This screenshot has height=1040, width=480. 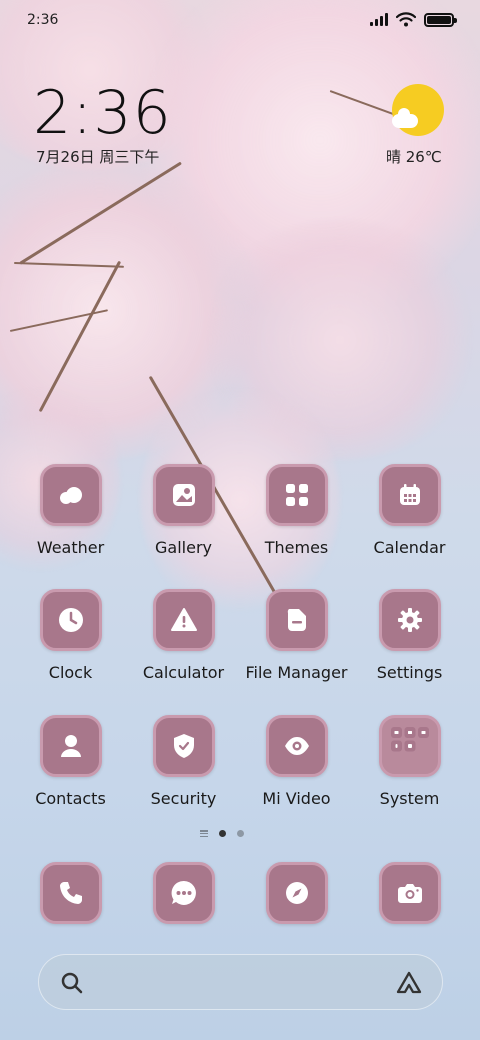 I want to click on app-label: Calculator, so click(x=183, y=672).